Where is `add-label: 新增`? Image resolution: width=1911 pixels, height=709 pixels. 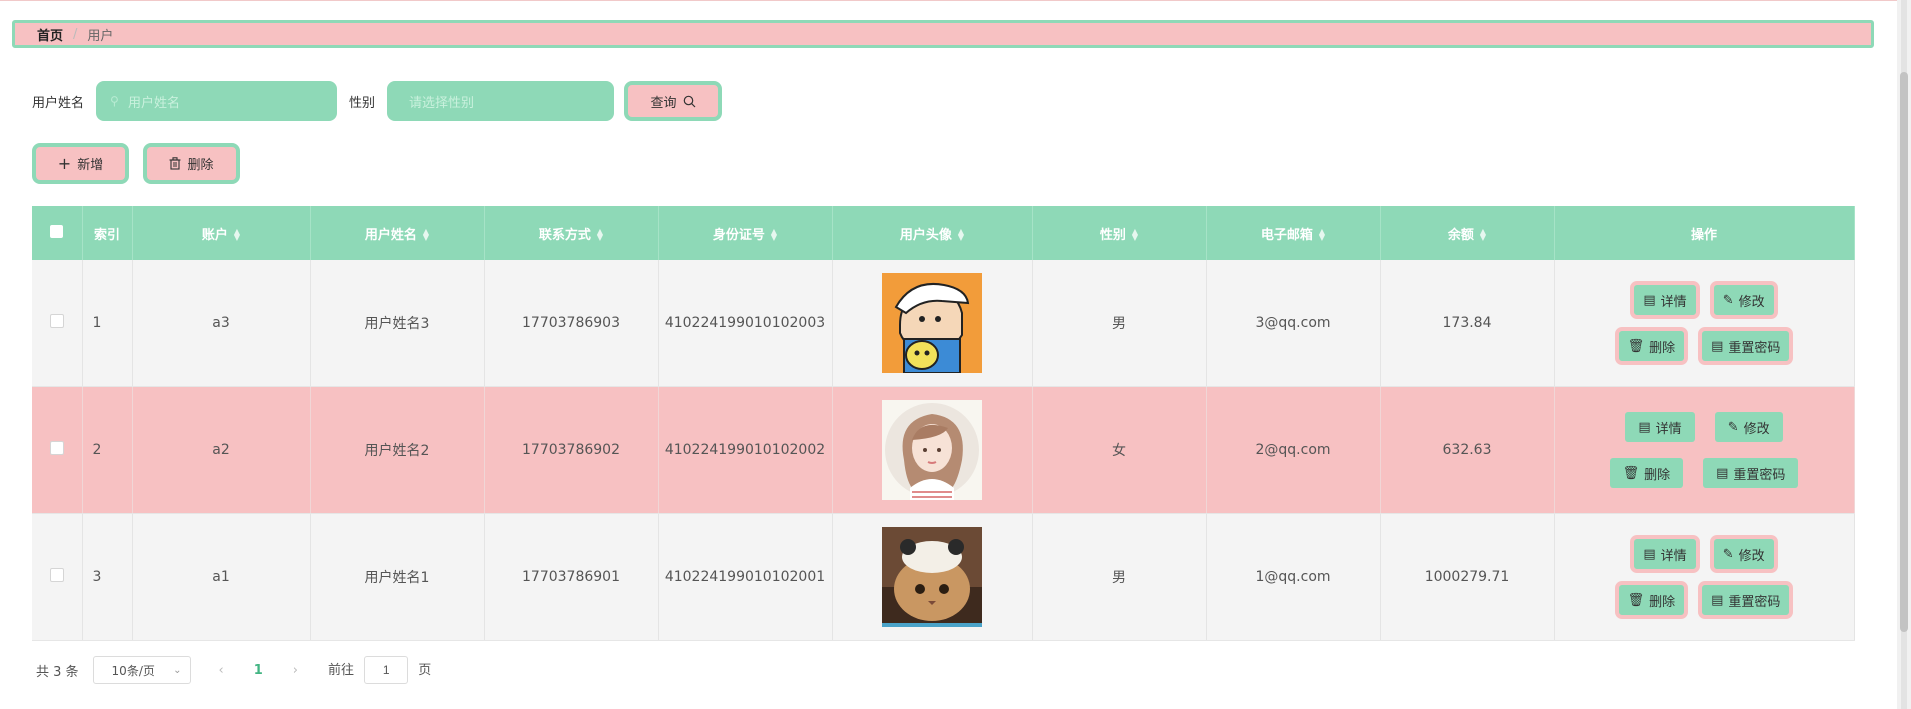
add-label: 新增 is located at coordinates (90, 165).